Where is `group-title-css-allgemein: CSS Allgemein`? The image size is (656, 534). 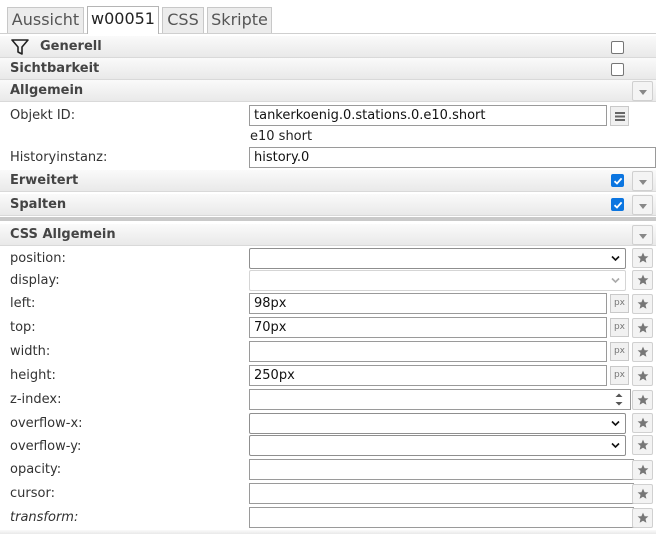
group-title-css-allgemein: CSS Allgemein is located at coordinates (63, 234).